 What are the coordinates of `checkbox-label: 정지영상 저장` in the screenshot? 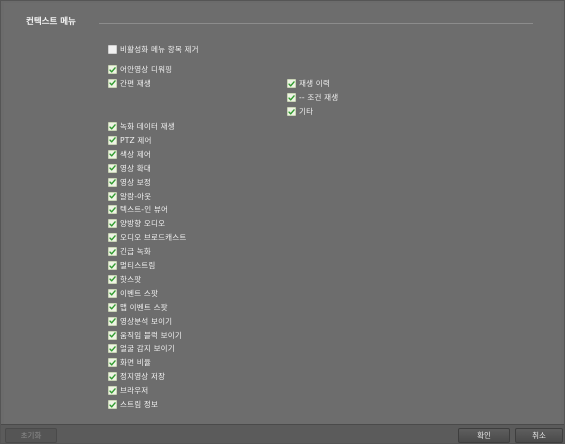 It's located at (143, 377).